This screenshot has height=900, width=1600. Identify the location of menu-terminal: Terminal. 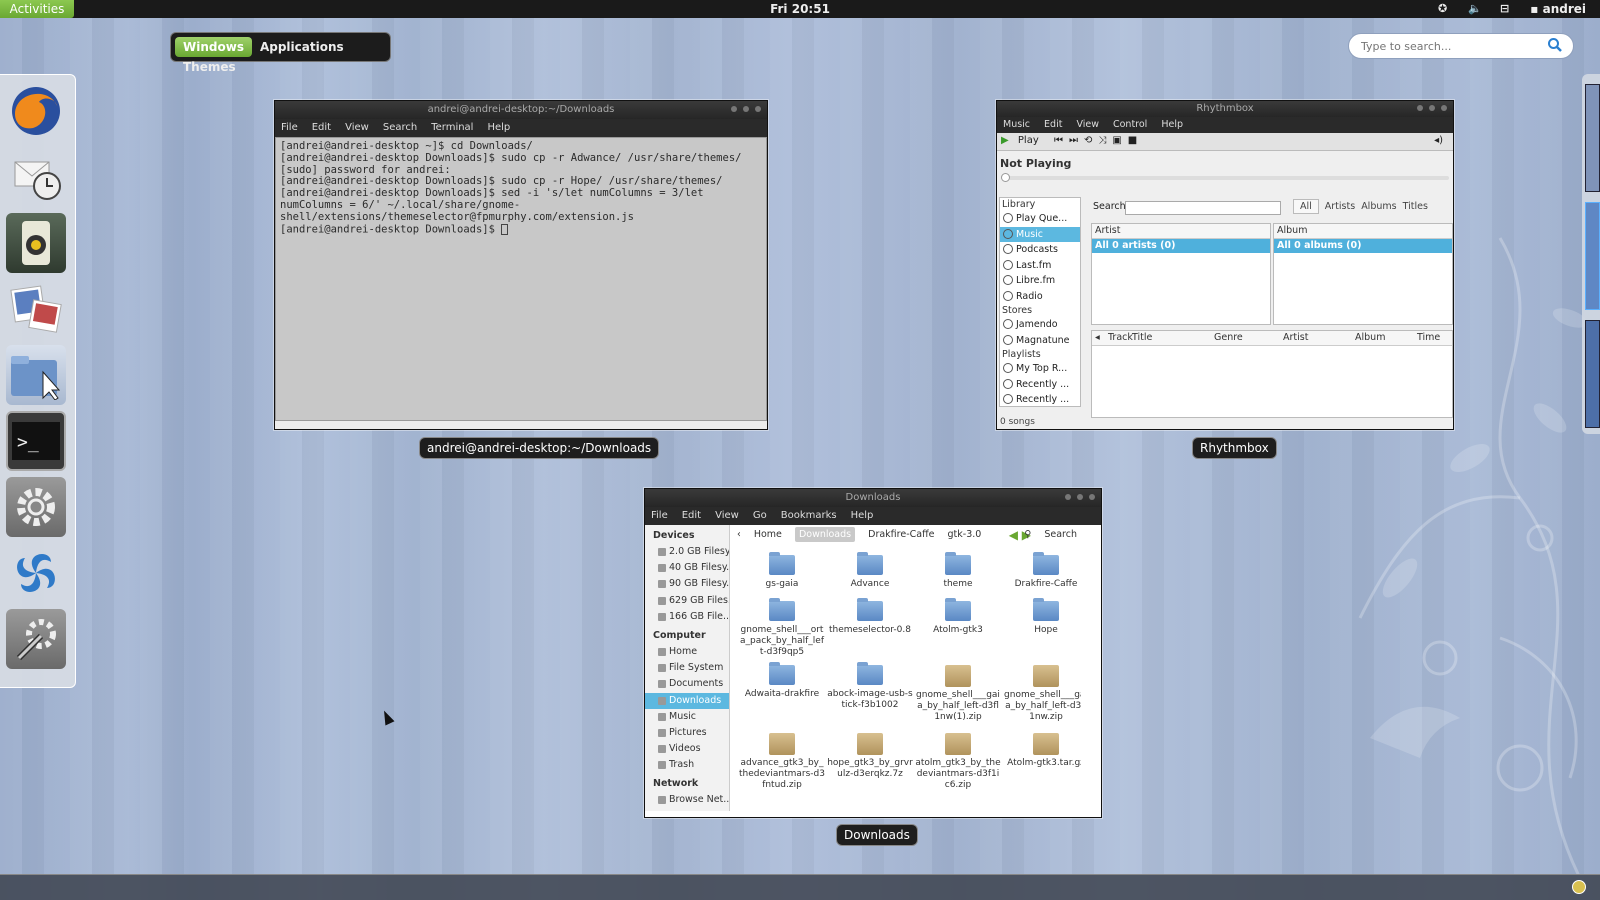
(452, 127).